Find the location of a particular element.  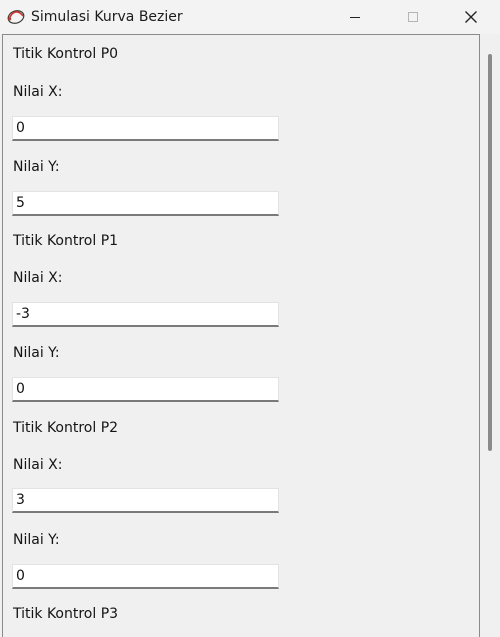

input-p2-y is located at coordinates (145, 576).